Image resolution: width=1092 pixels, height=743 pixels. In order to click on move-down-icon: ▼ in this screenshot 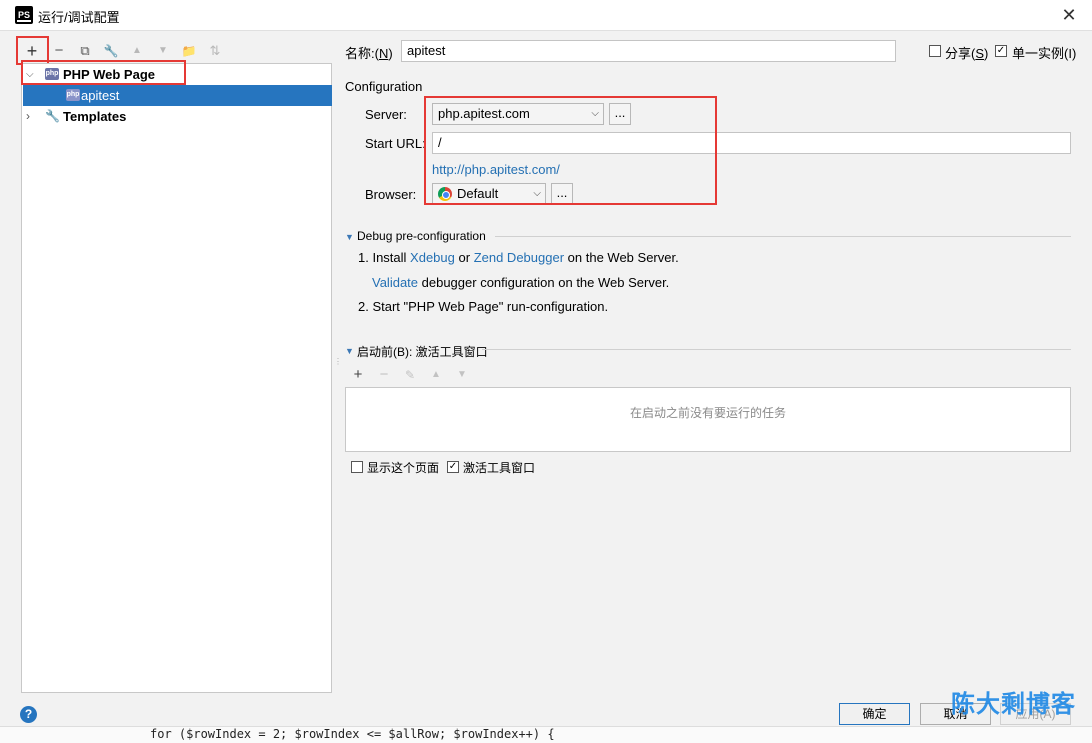, I will do `click(163, 51)`.